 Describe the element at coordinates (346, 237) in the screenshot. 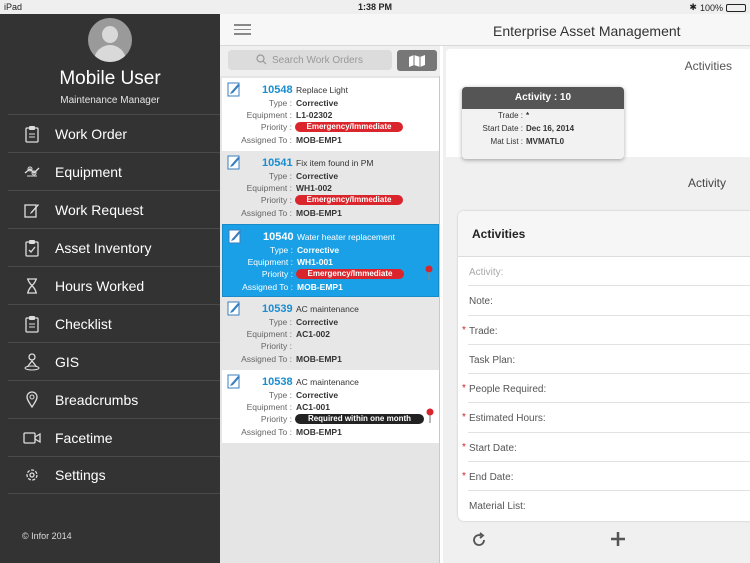

I see `work-order-description: Water heater replacement` at that location.